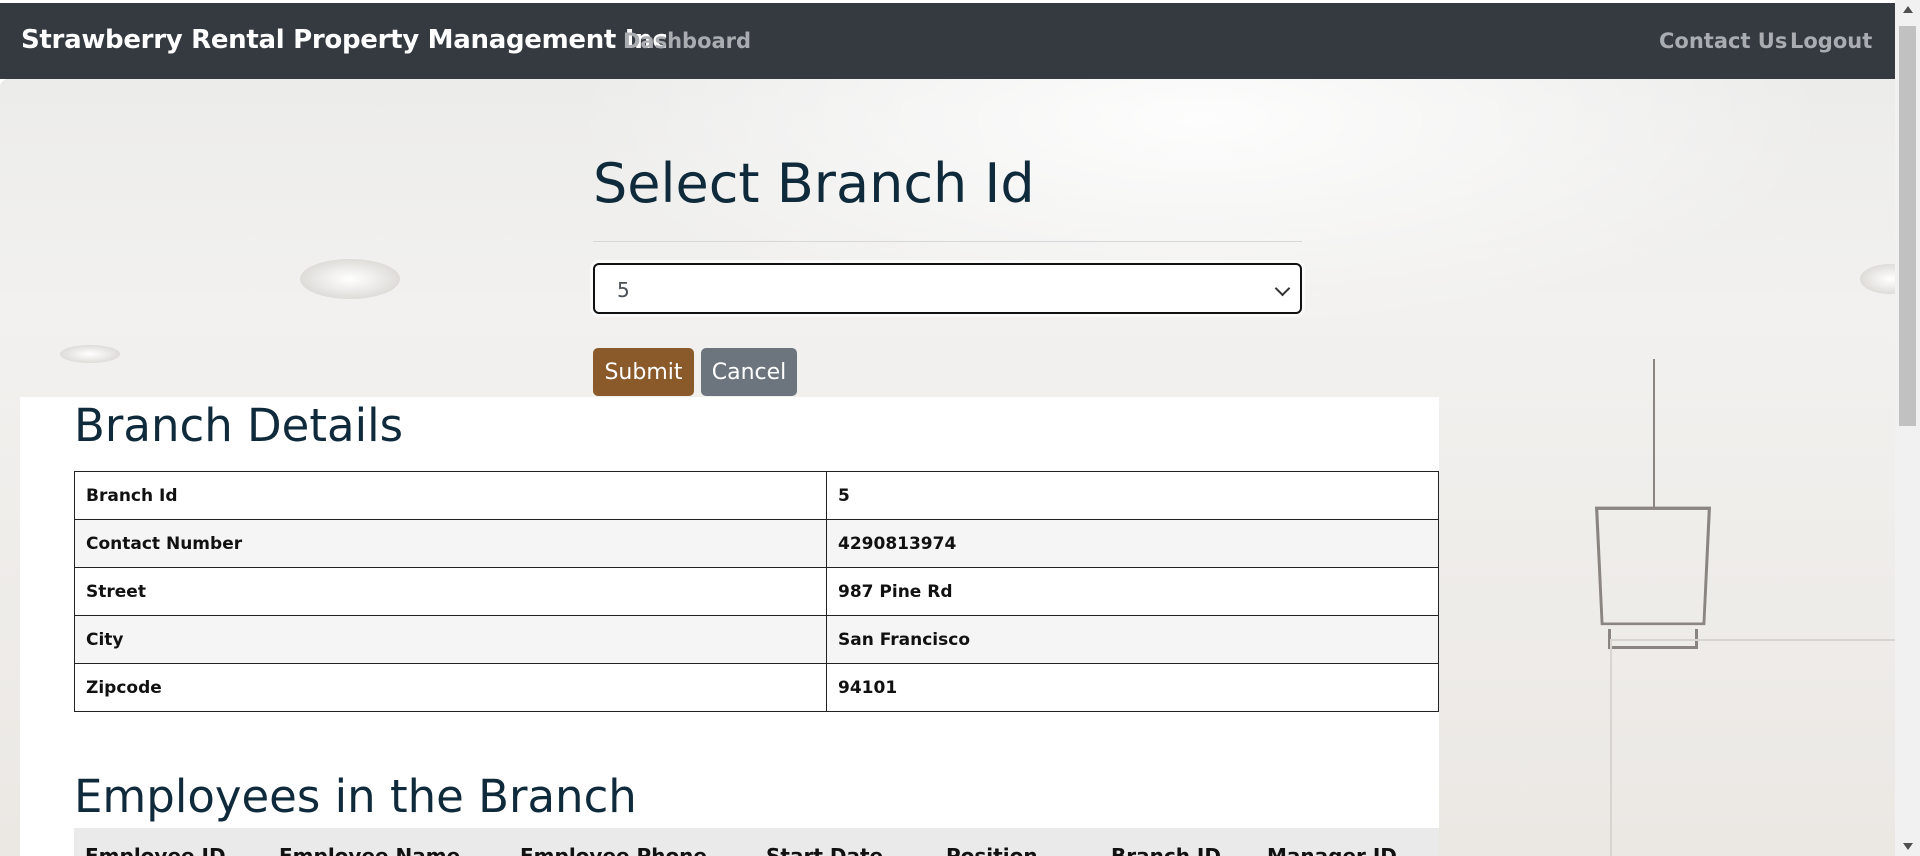  Describe the element at coordinates (825, 850) in the screenshot. I see `column-header: Start Date` at that location.